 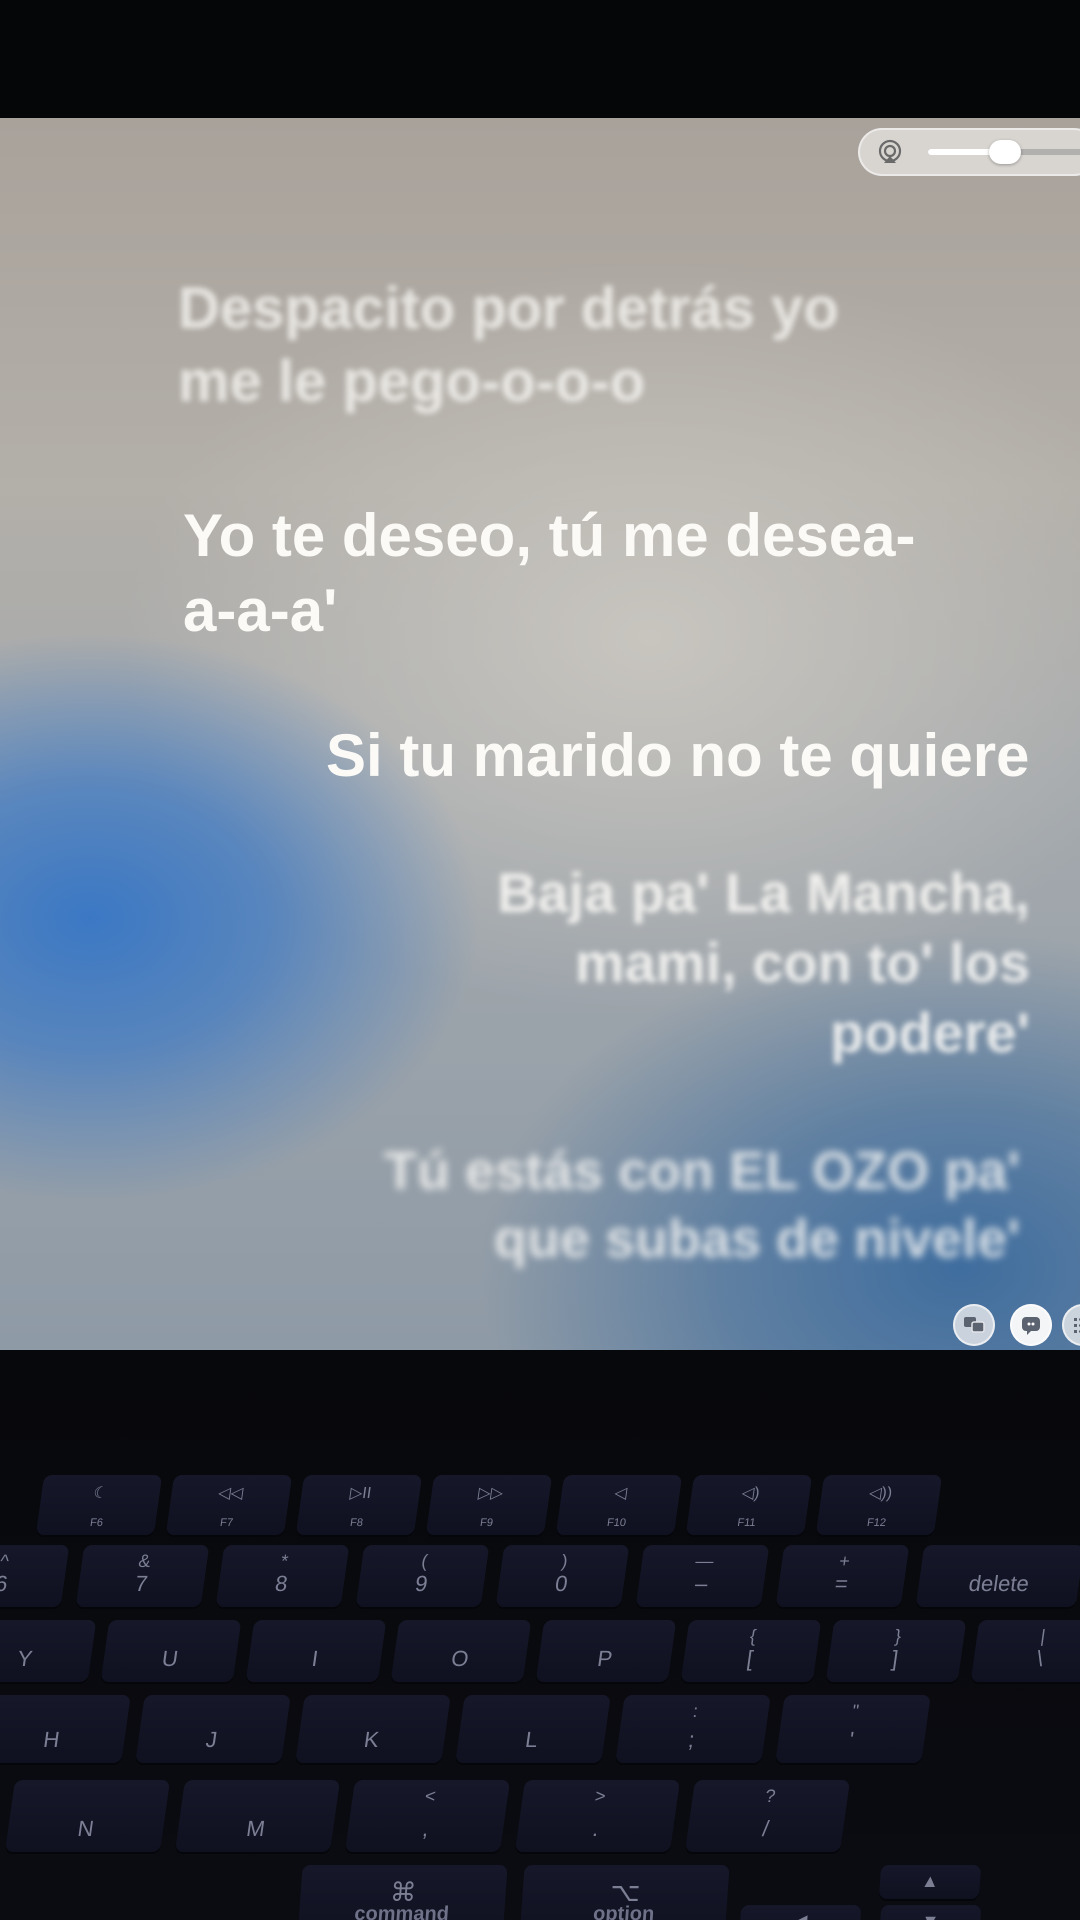 I want to click on key-top-label: ▲, so click(x=930, y=1881).